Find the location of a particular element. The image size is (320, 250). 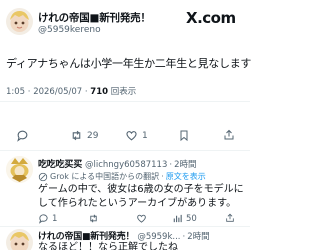

grok-icon is located at coordinates (43, 176).